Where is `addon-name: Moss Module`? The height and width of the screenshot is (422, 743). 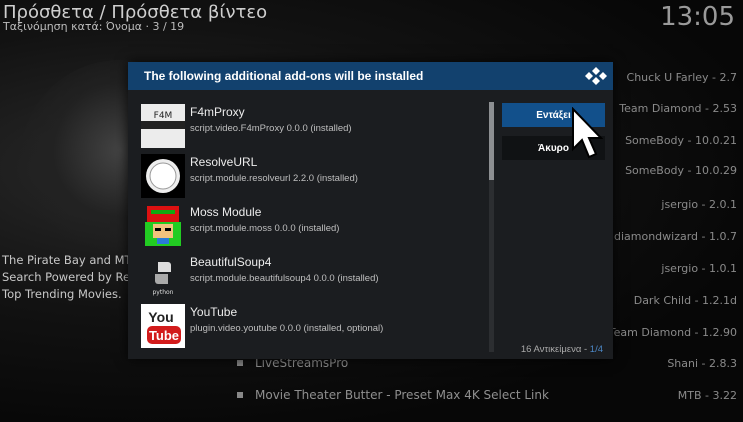
addon-name: Moss Module is located at coordinates (226, 212).